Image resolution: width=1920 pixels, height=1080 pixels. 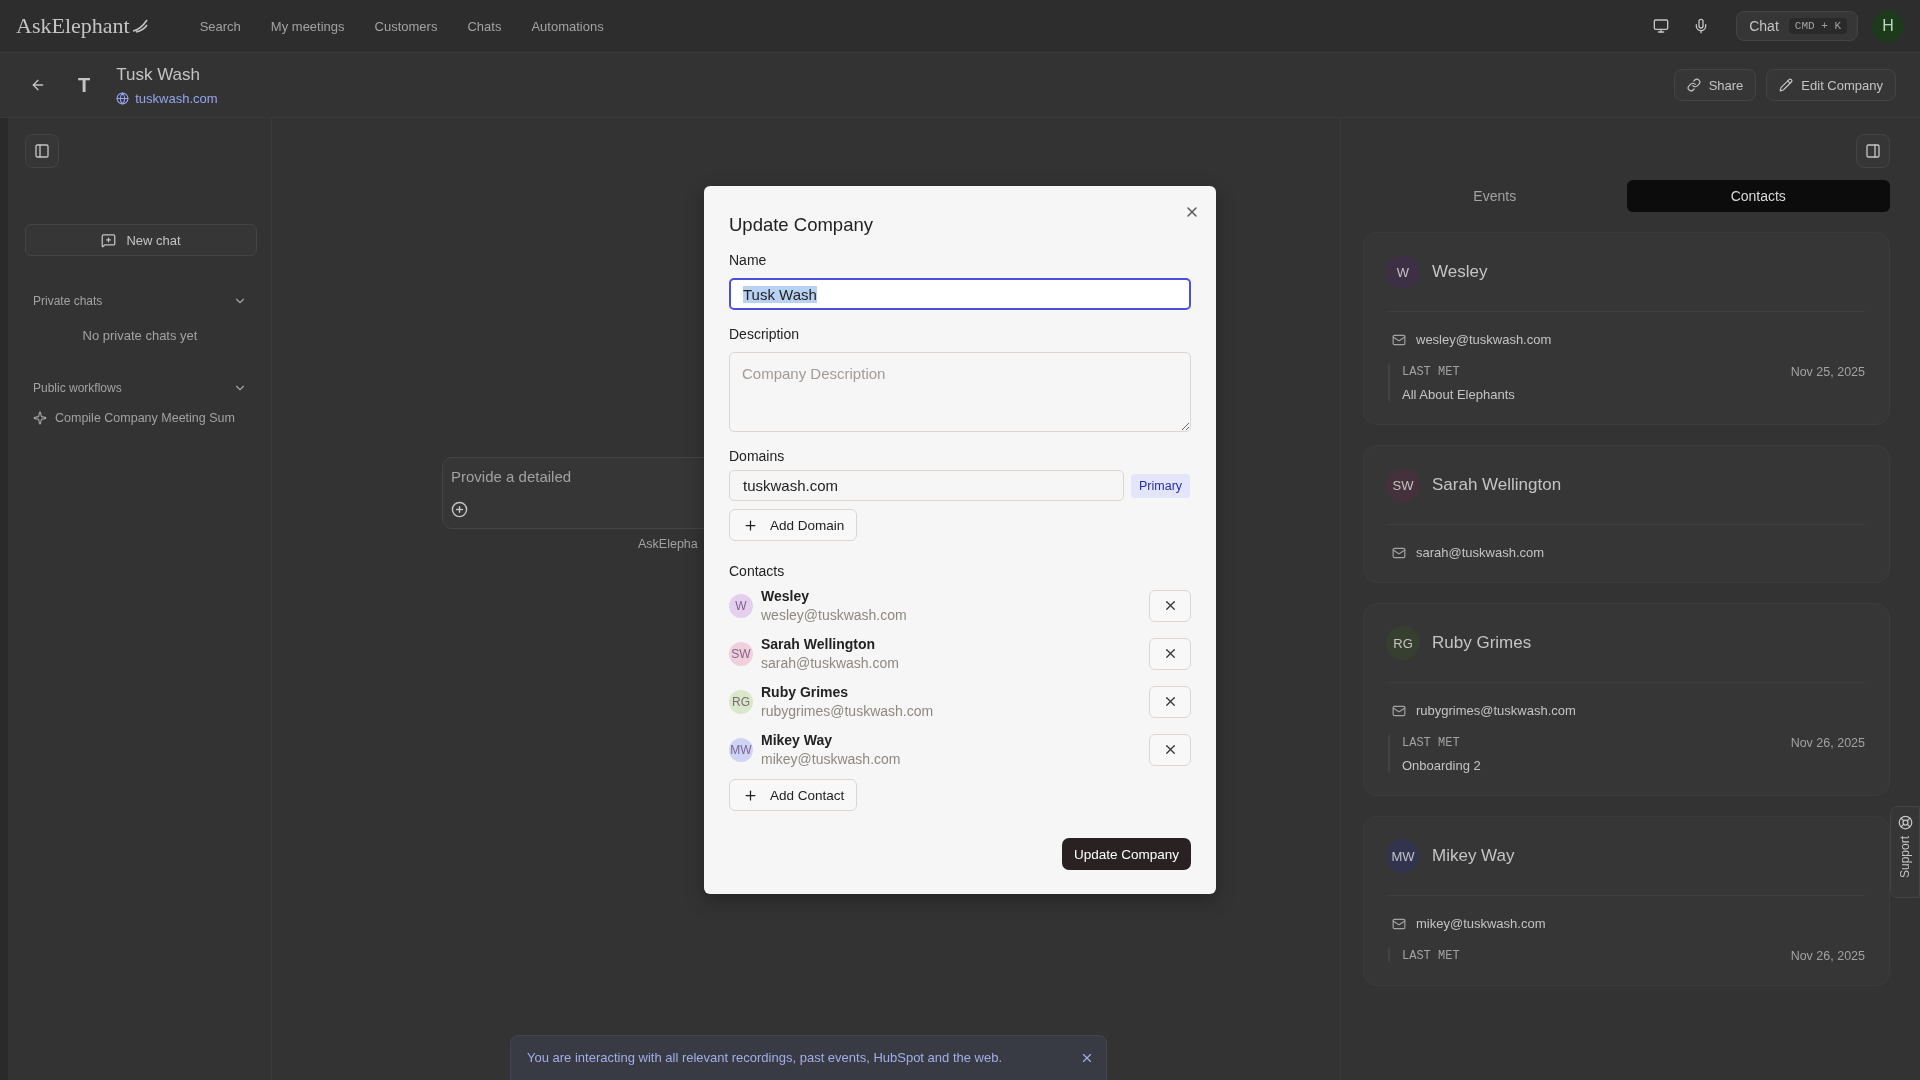 What do you see at coordinates (1693, 85) in the screenshot?
I see `link-icon` at bounding box center [1693, 85].